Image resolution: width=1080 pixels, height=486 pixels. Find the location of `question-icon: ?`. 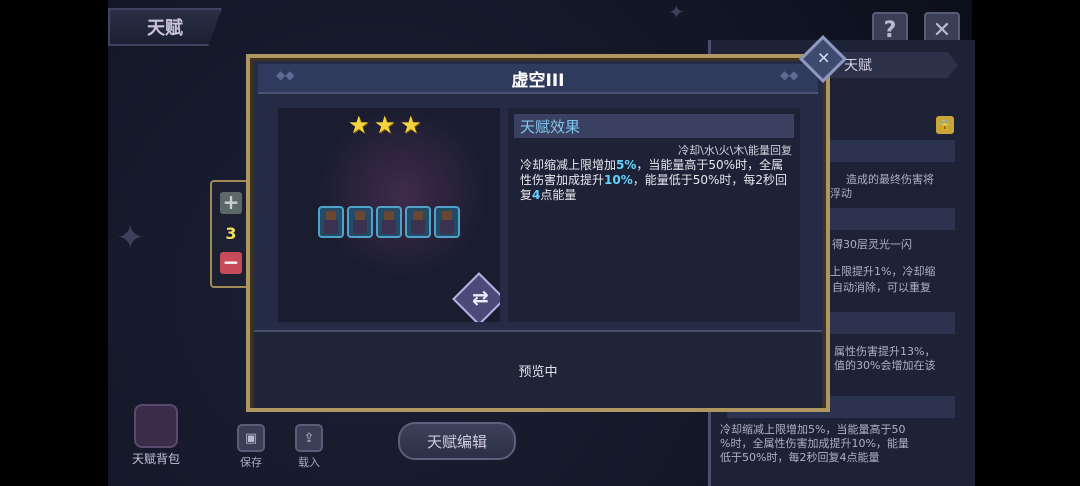

question-icon: ? is located at coordinates (890, 30).